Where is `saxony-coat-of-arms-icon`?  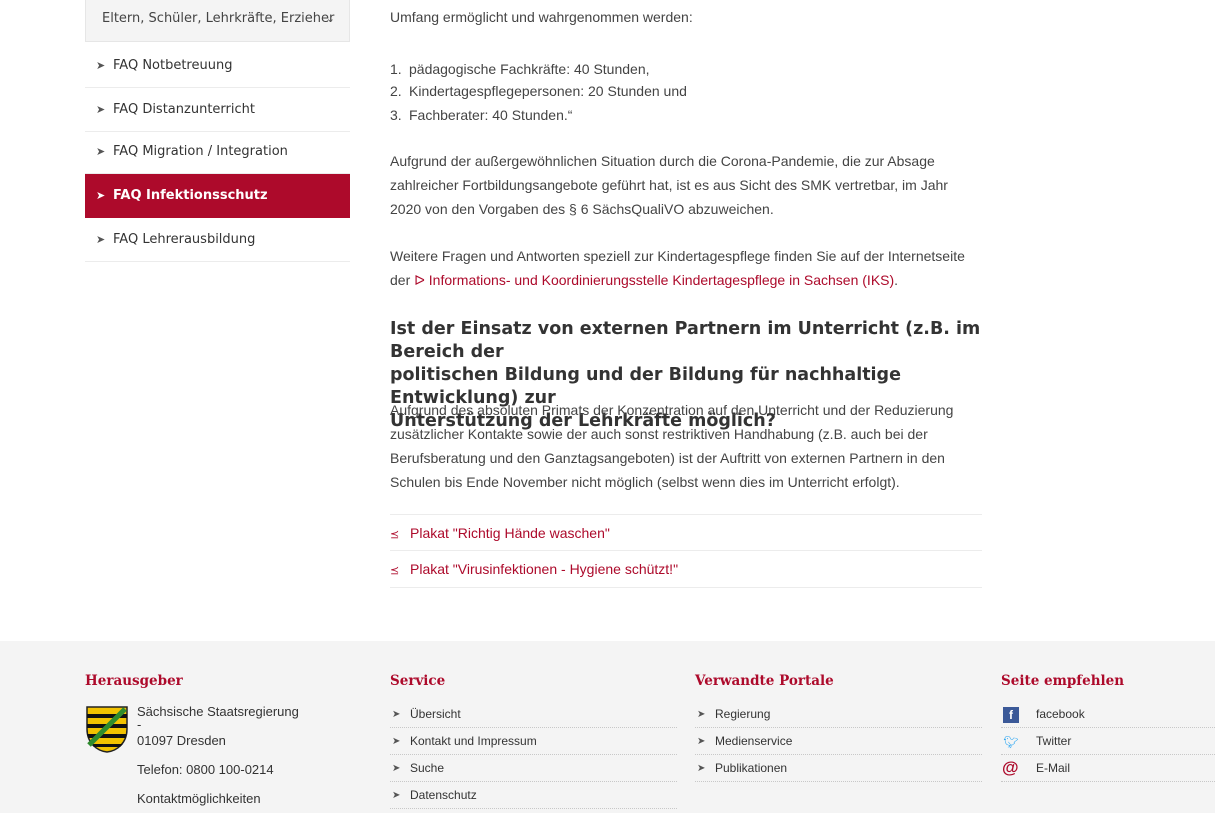 saxony-coat-of-arms-icon is located at coordinates (107, 729).